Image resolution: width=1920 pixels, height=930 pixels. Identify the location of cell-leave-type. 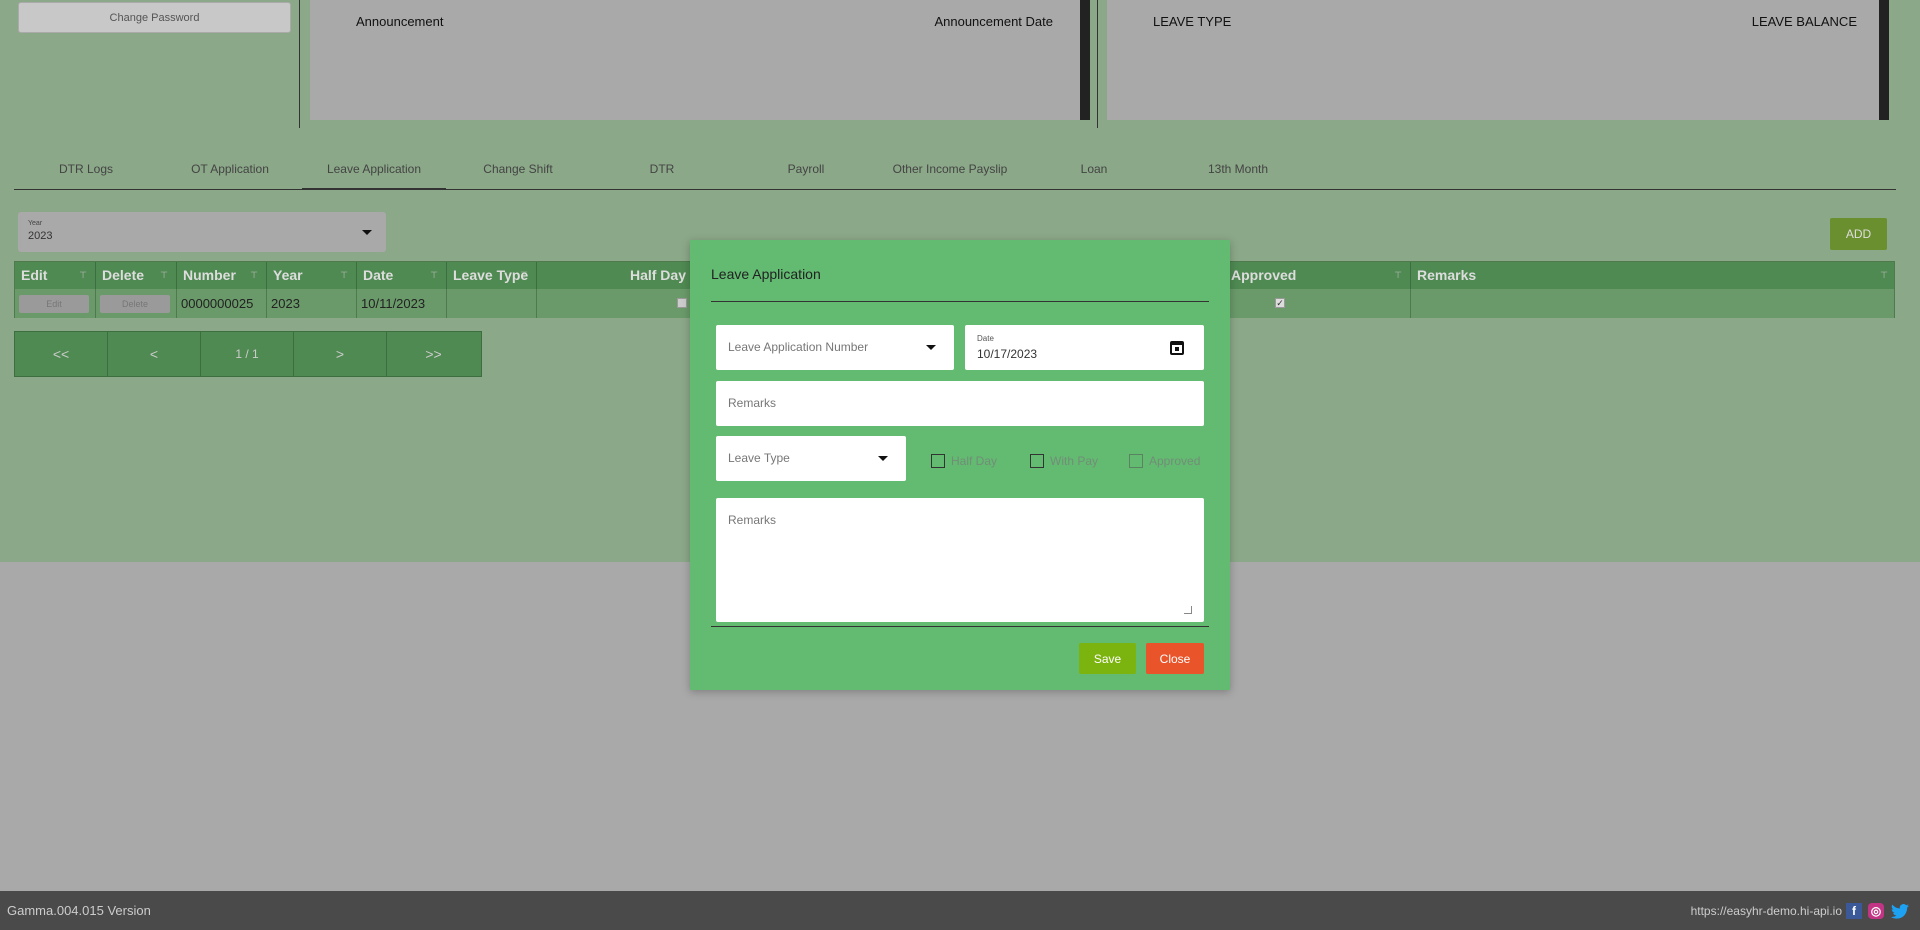
(492, 303).